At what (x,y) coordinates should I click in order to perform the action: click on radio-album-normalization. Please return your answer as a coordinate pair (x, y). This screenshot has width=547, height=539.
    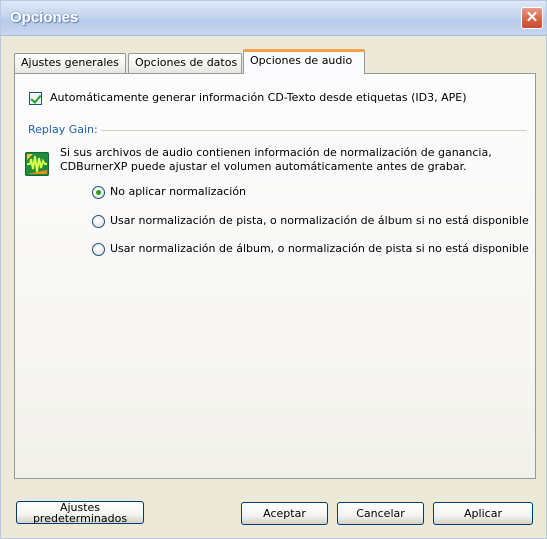
    Looking at the image, I should click on (98, 249).